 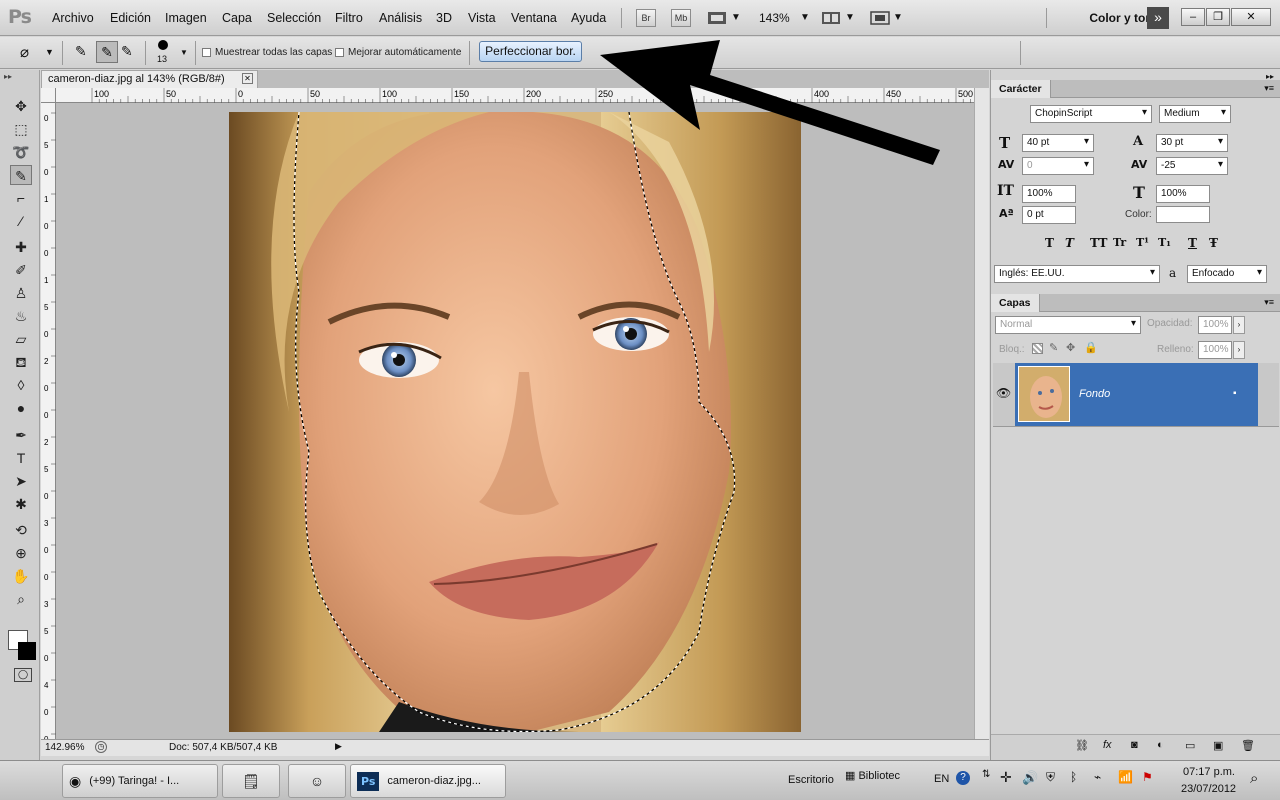 What do you see at coordinates (101, 747) in the screenshot?
I see `status-info-icon: ◷` at bounding box center [101, 747].